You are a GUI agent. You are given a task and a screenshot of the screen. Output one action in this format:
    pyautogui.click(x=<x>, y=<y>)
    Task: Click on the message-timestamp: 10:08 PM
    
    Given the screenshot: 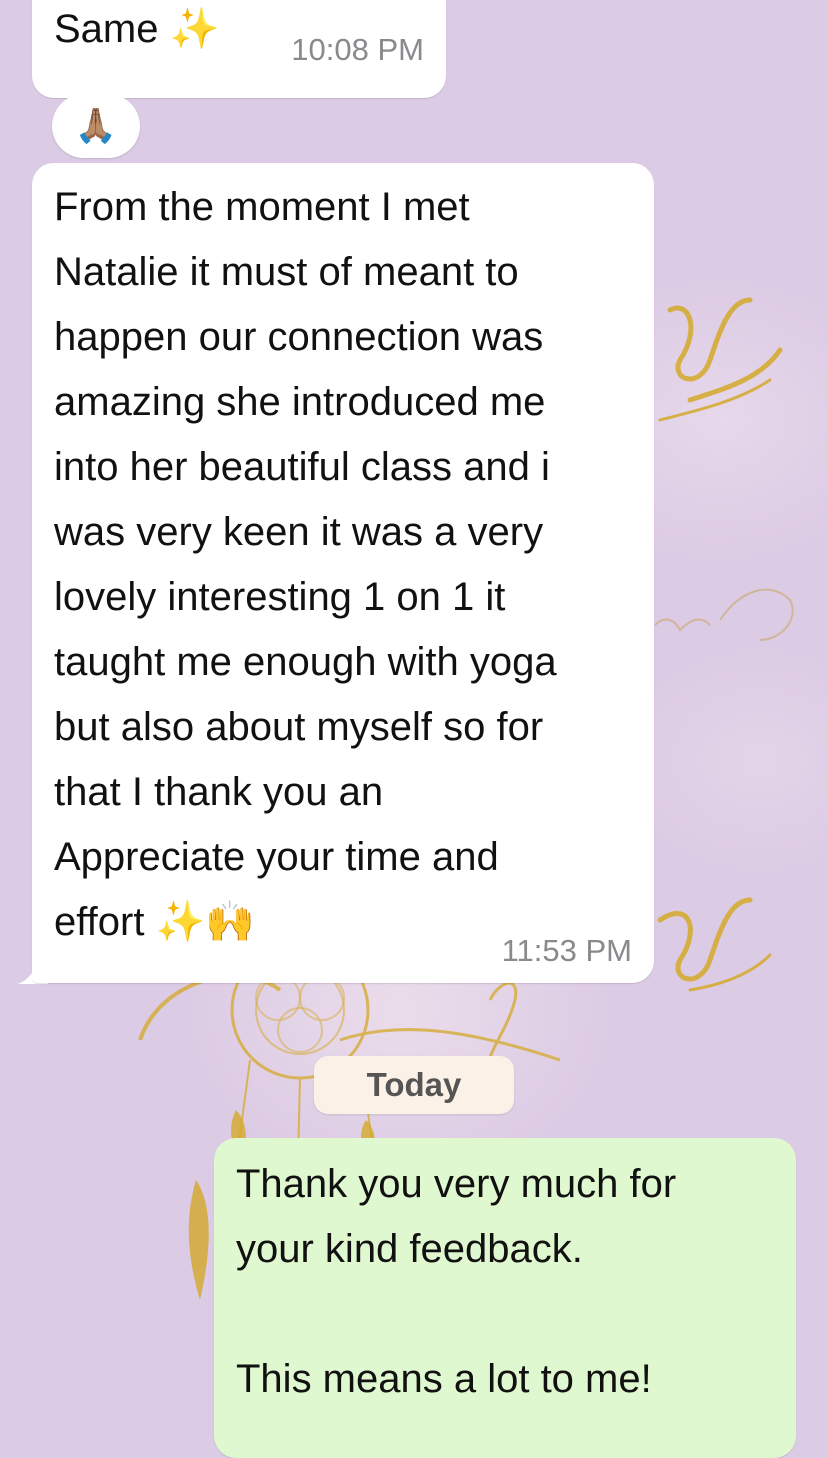 What is the action you would take?
    pyautogui.click(x=357, y=49)
    